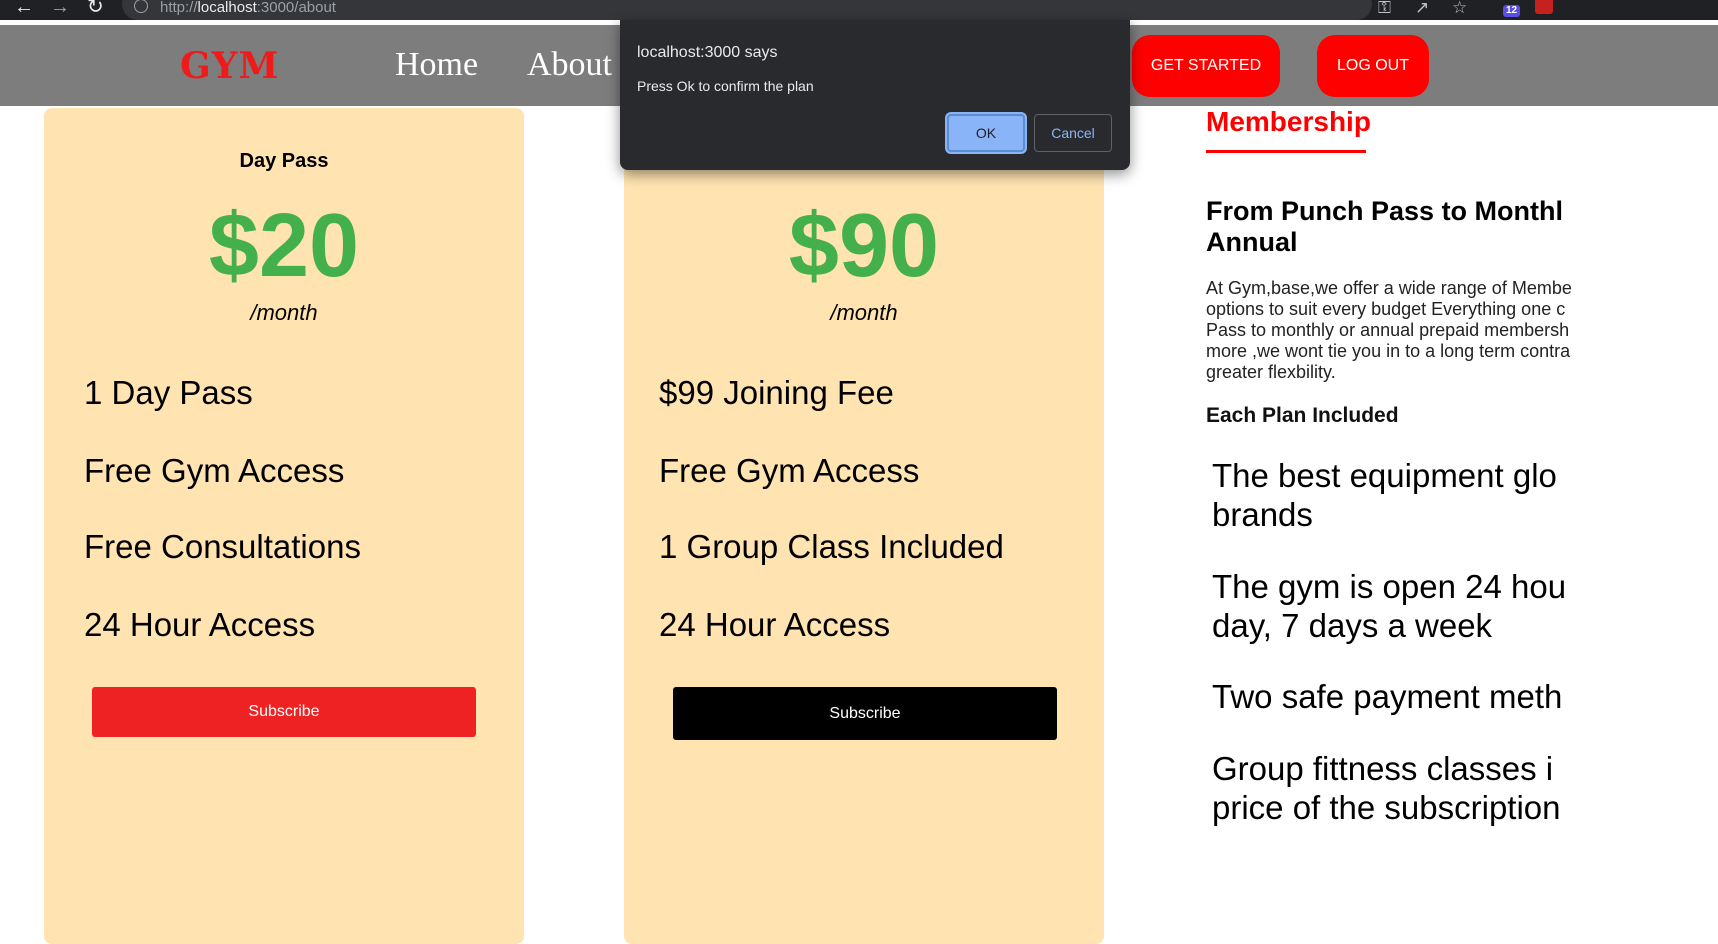 Image resolution: width=1718 pixels, height=944 pixels. I want to click on plan-feature: $99 Joining Fee, so click(776, 392).